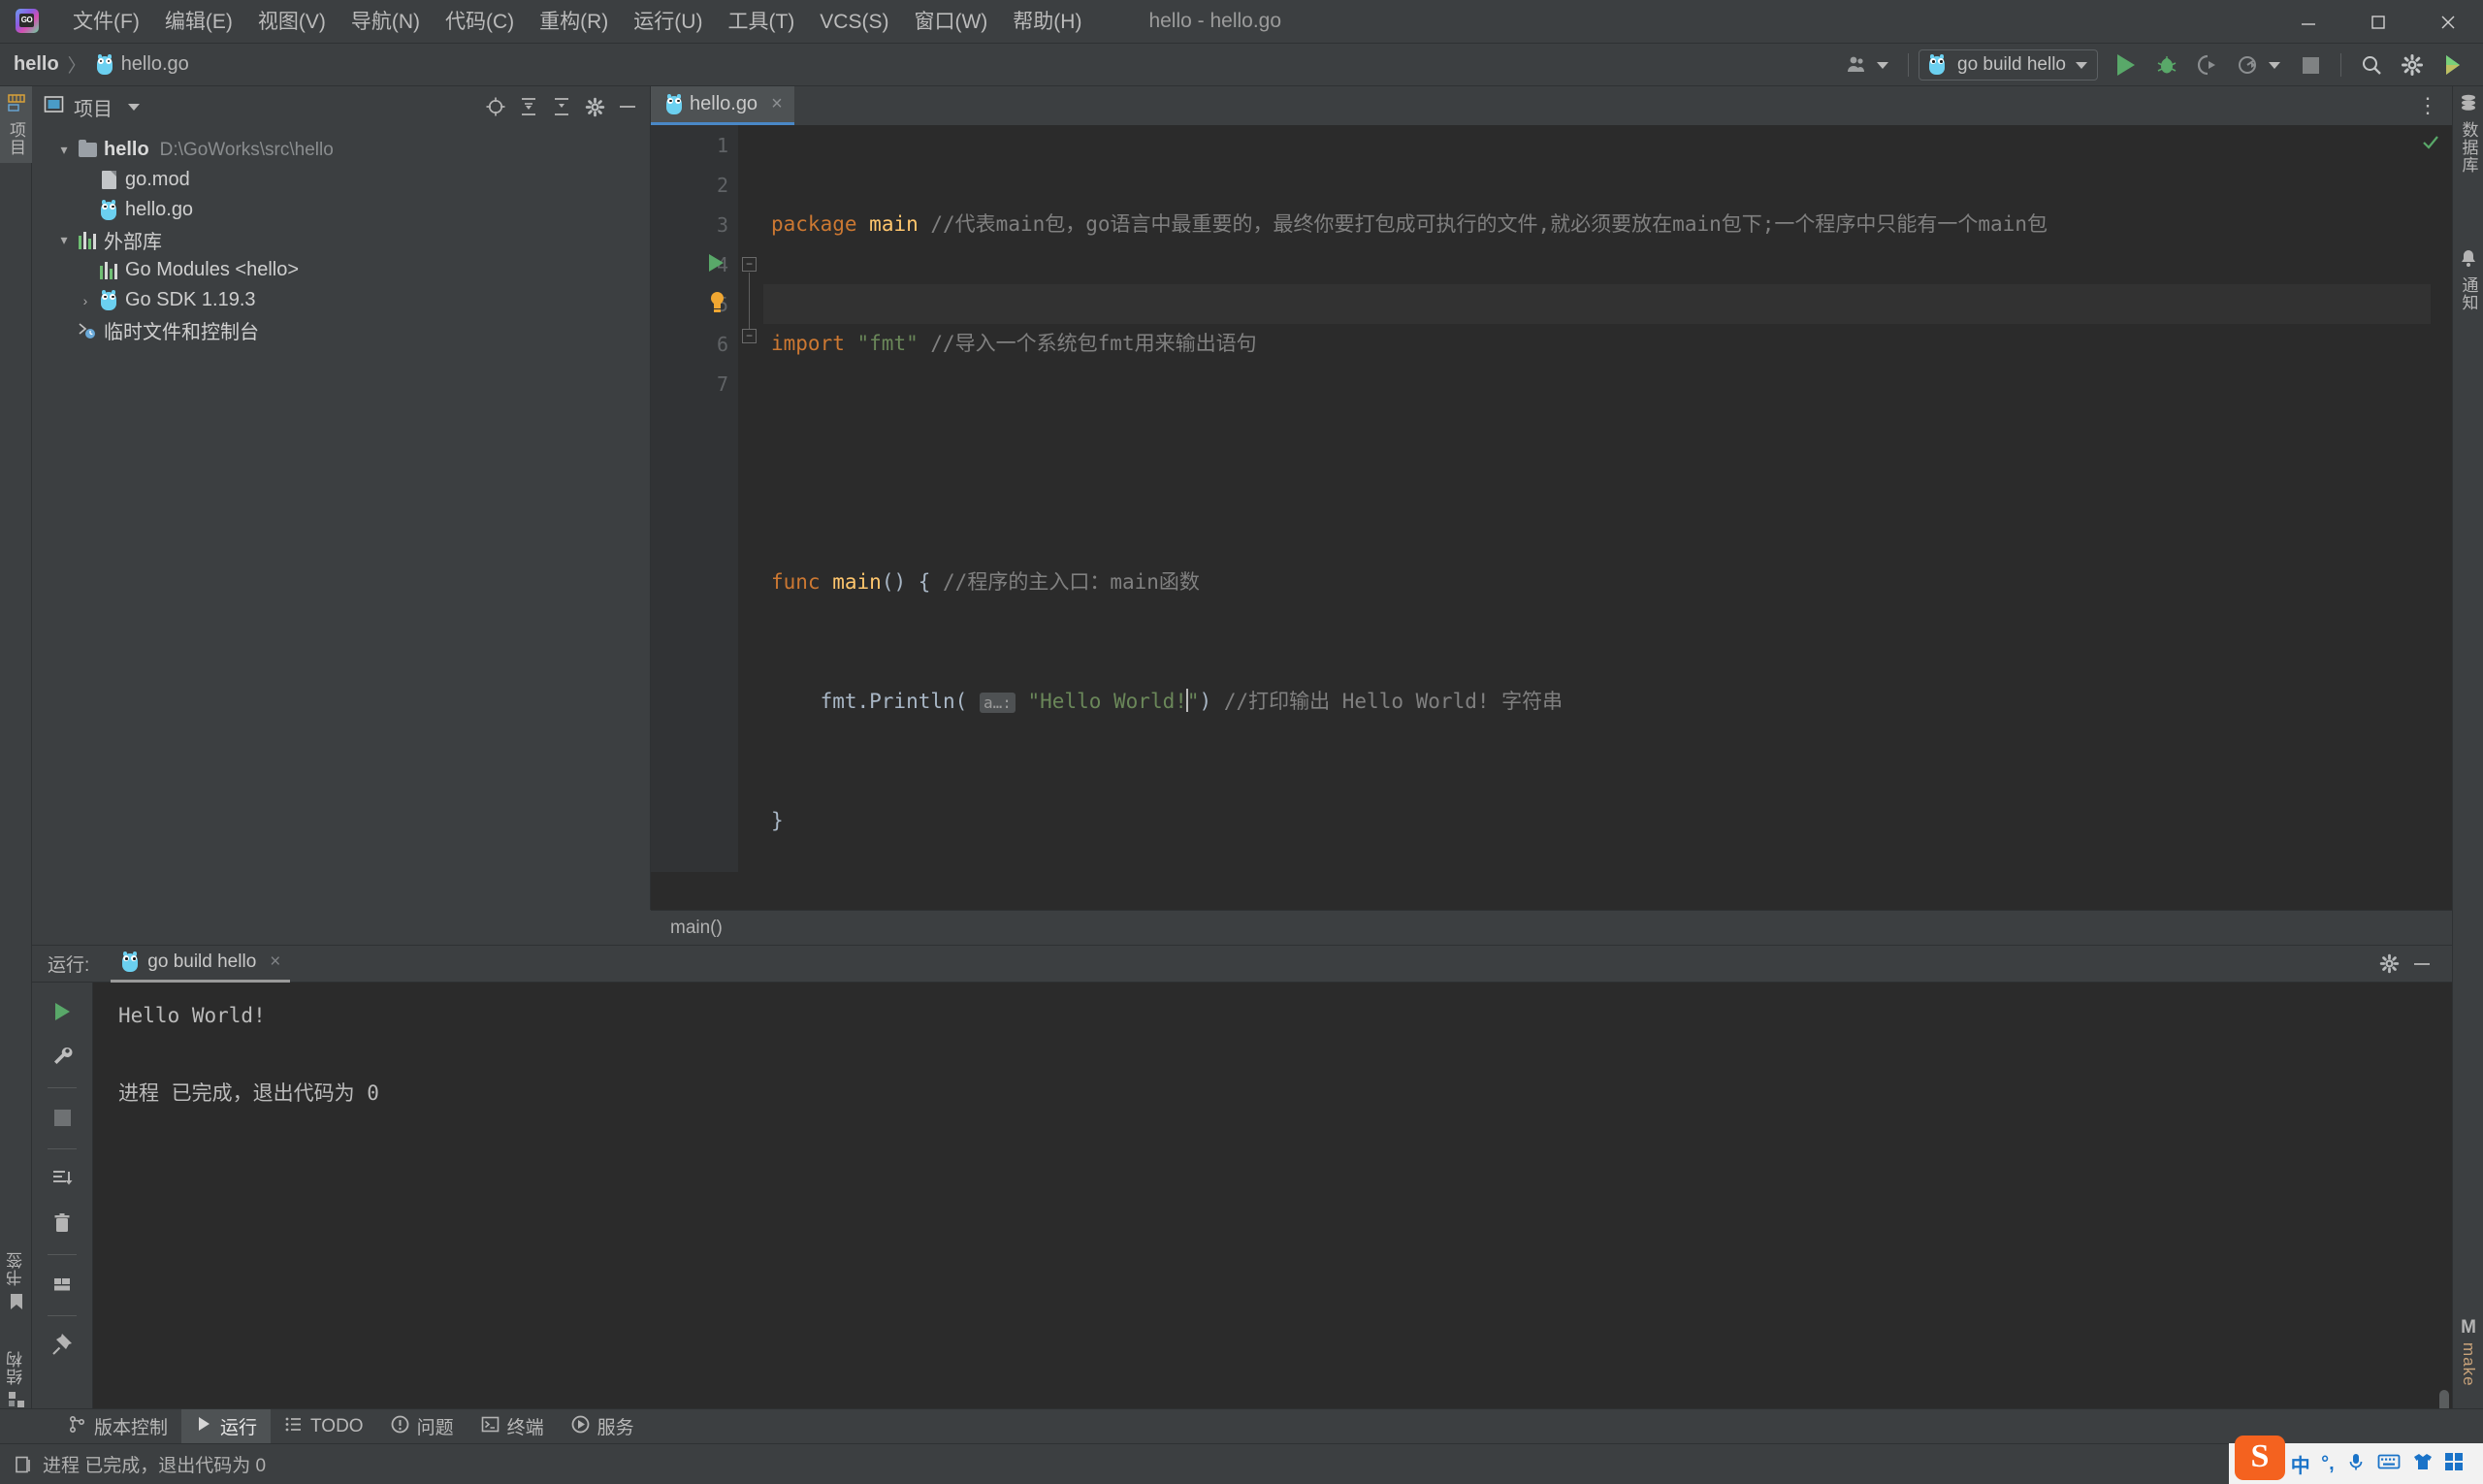 The width and height of the screenshot is (2483, 1484). Describe the element at coordinates (2437, 499) in the screenshot. I see `editor-scrollbar` at that location.